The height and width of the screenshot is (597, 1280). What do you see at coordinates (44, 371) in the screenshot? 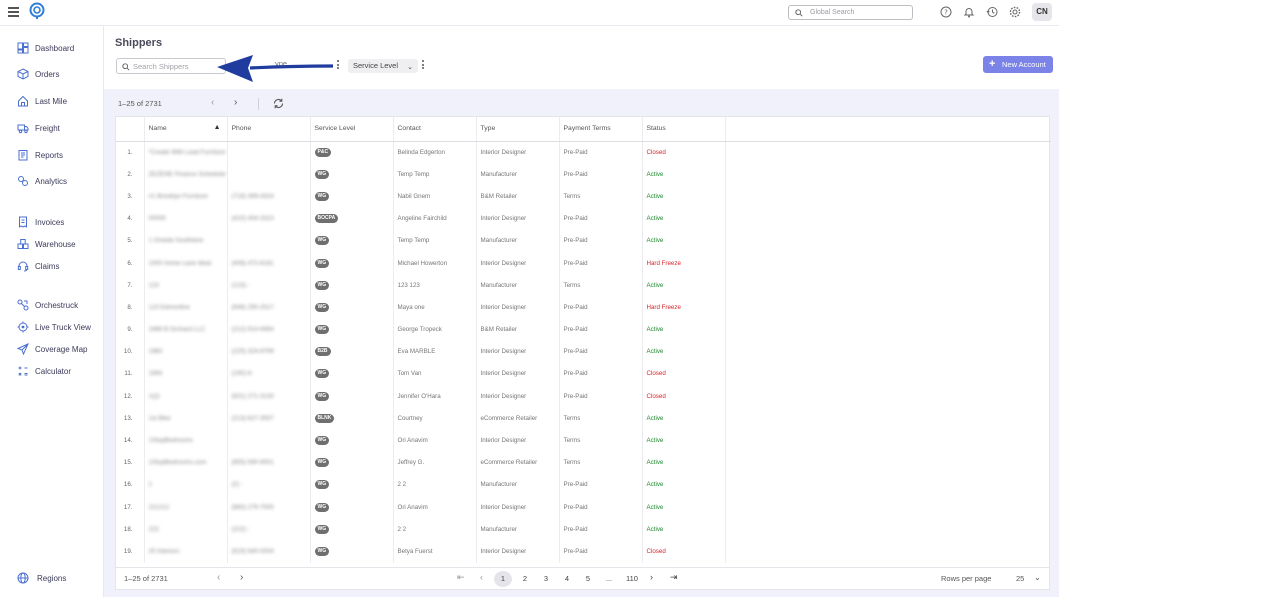
I see `sidebar-item-calculator: Calculator` at bounding box center [44, 371].